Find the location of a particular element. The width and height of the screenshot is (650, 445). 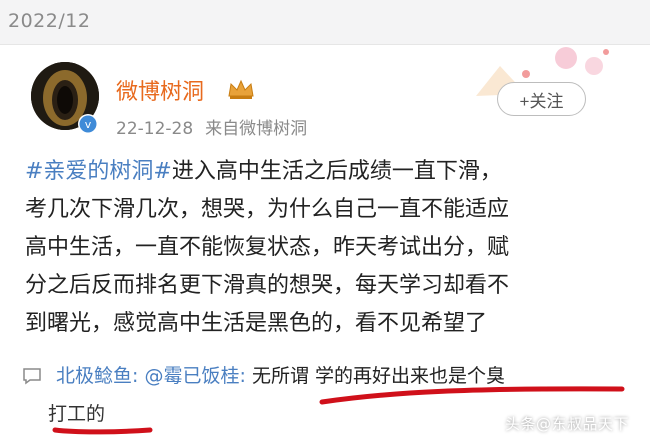

author-name: 微博树洞 is located at coordinates (160, 90).